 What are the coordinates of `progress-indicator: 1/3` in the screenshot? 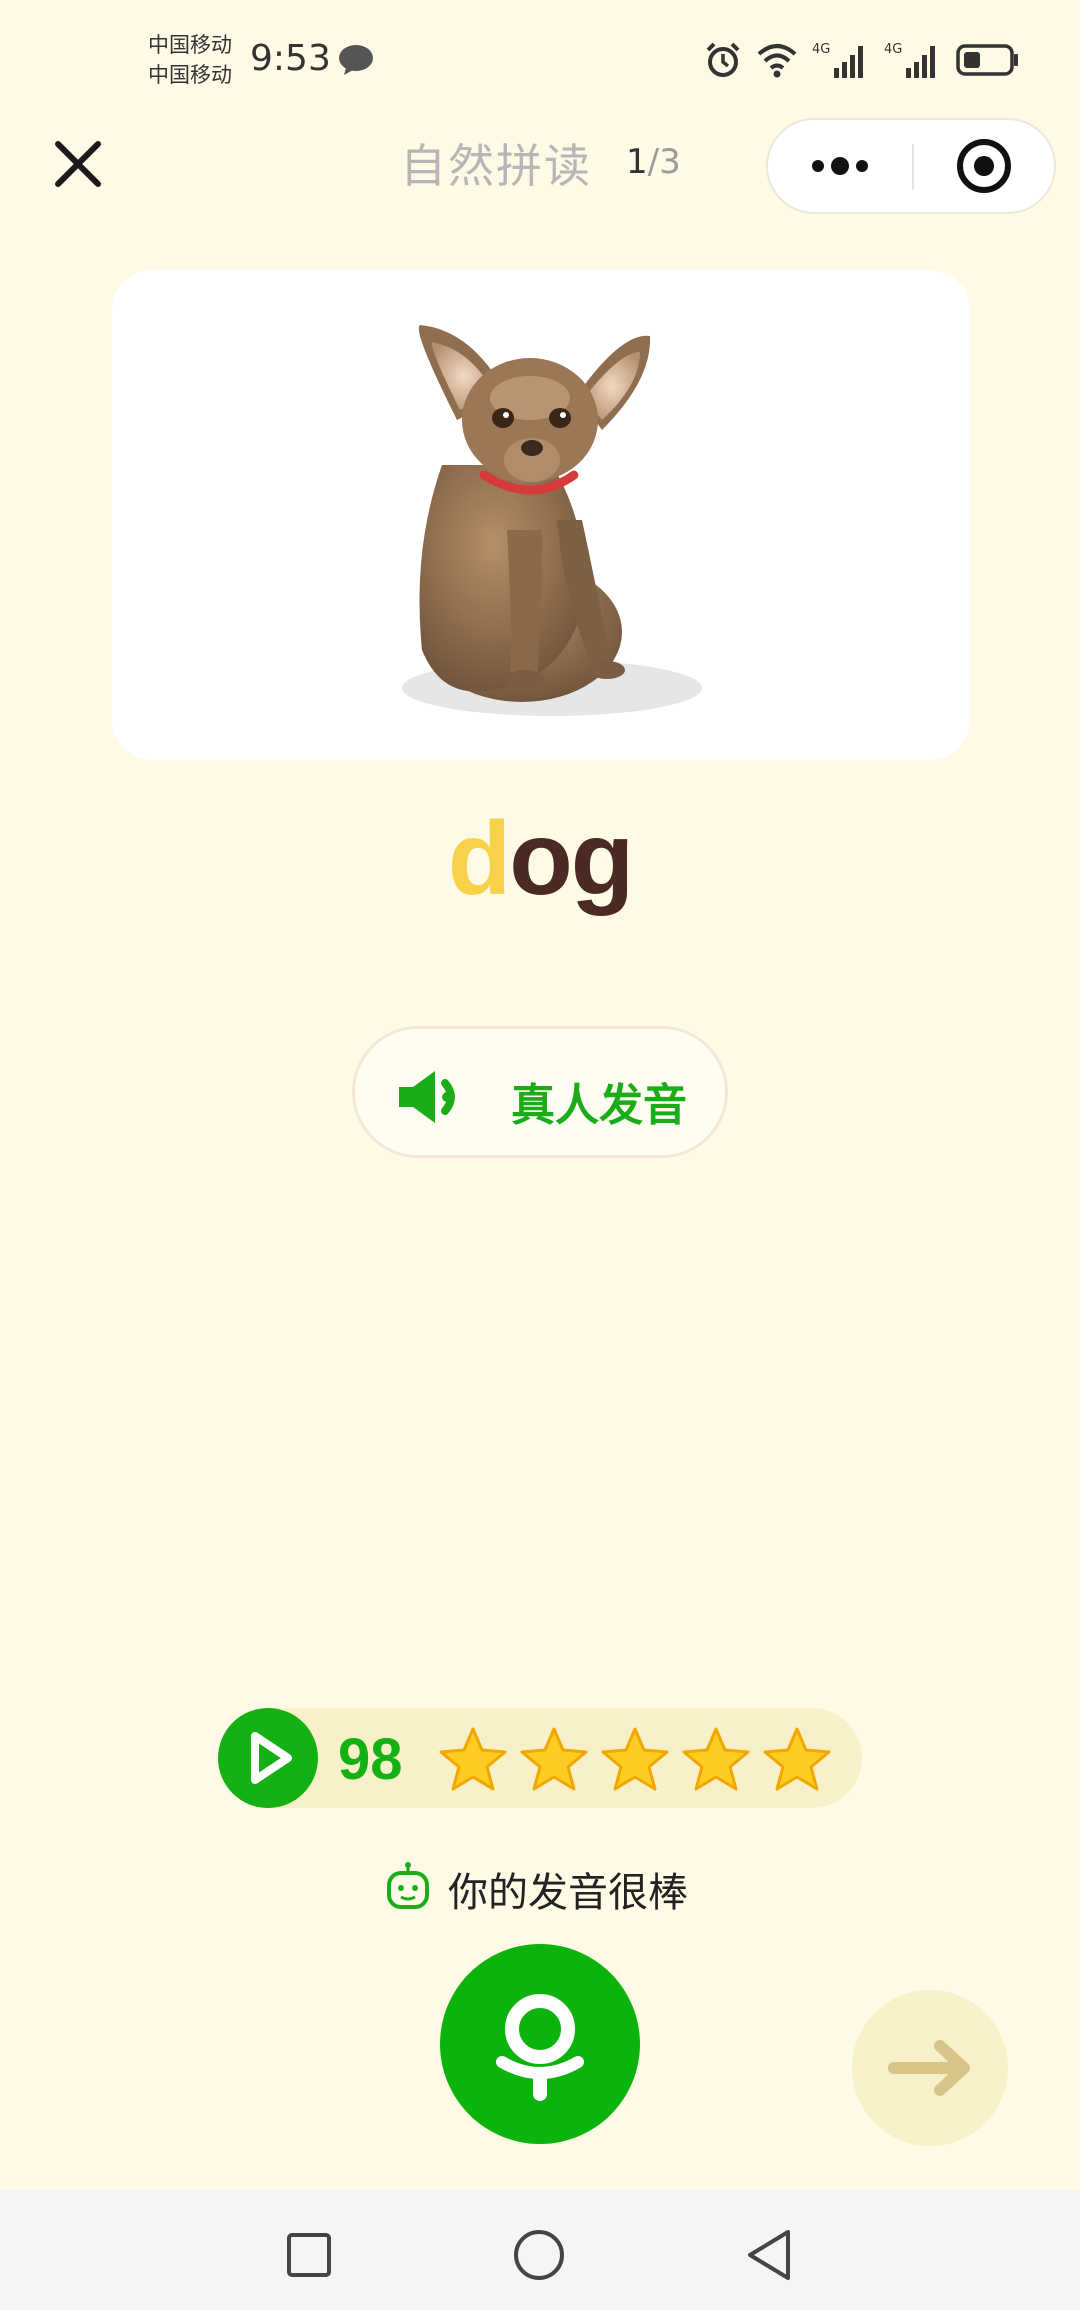 It's located at (653, 162).